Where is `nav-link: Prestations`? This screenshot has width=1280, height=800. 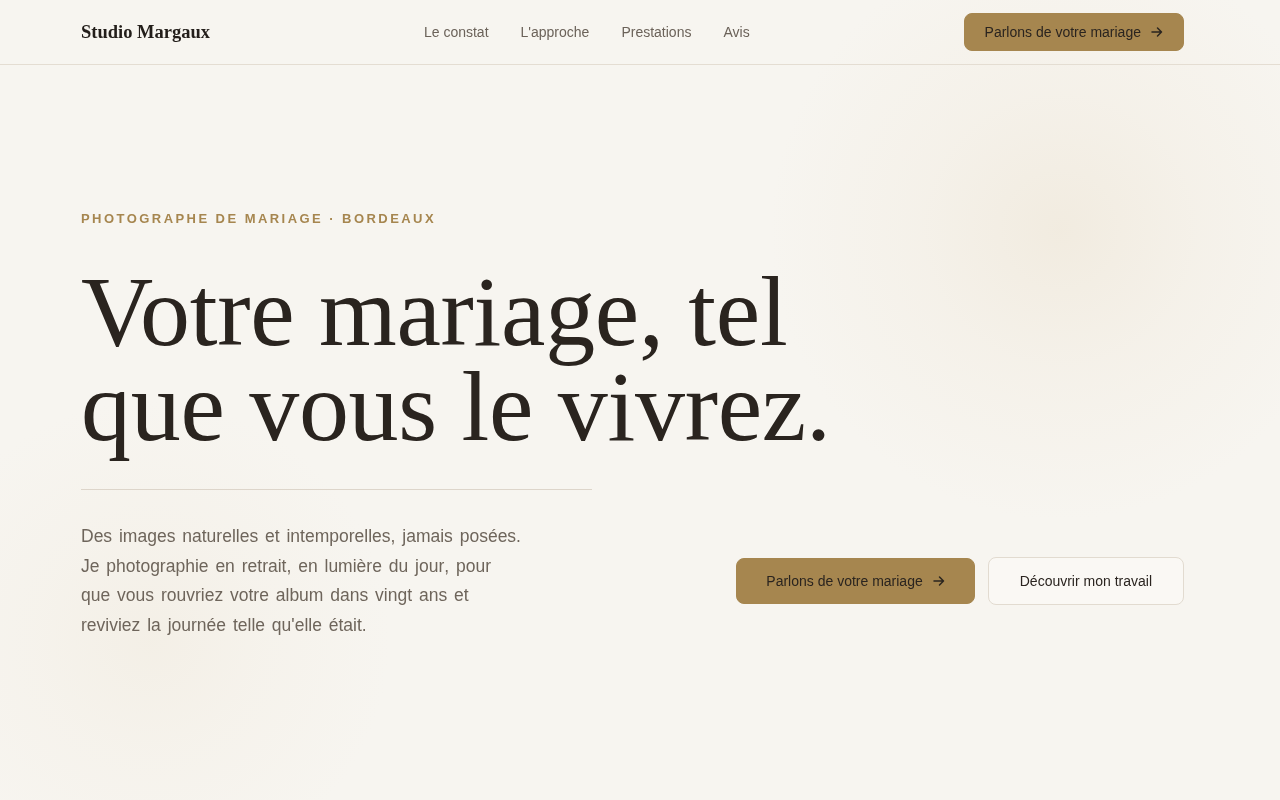
nav-link: Prestations is located at coordinates (656, 32).